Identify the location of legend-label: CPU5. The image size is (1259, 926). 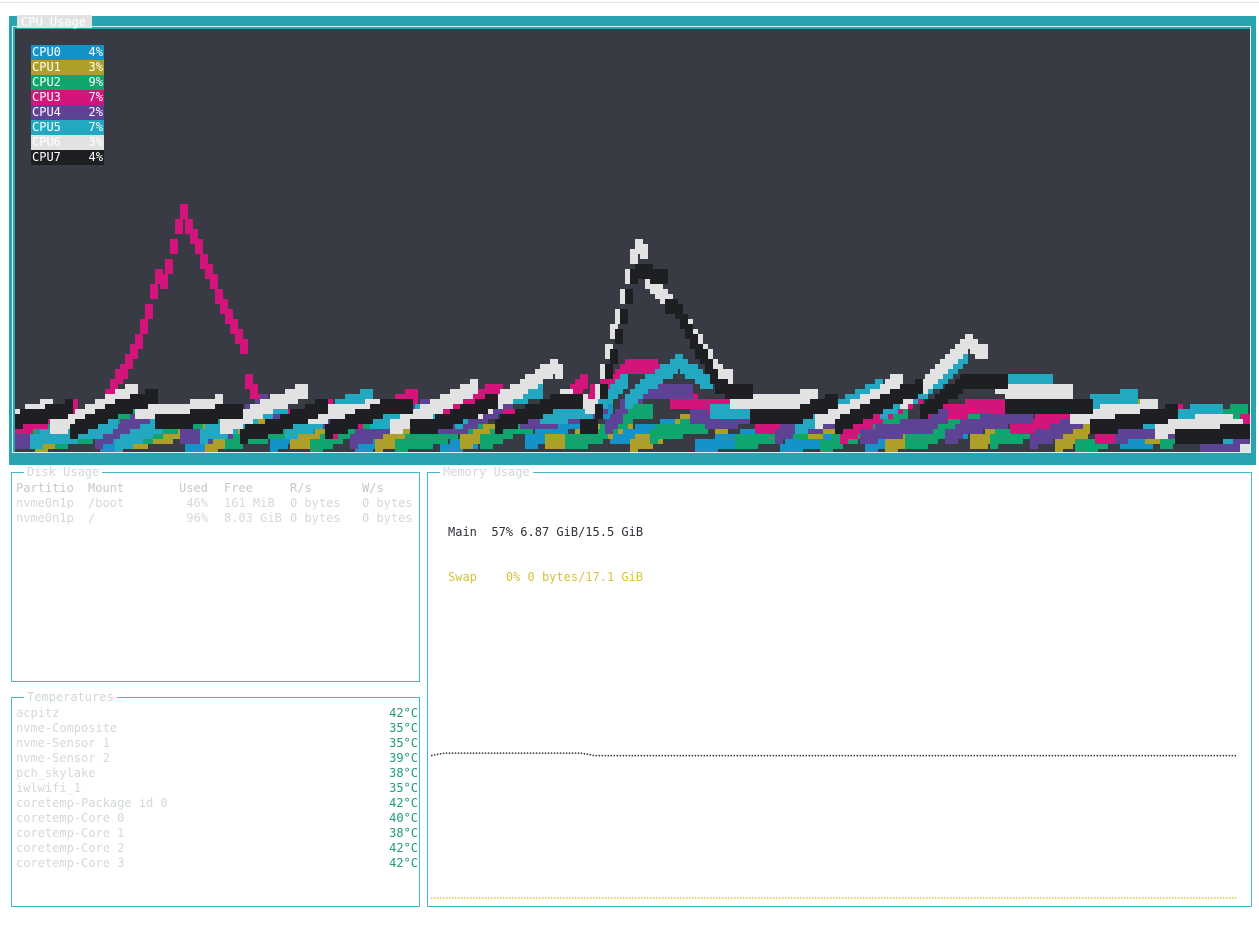
(46, 127).